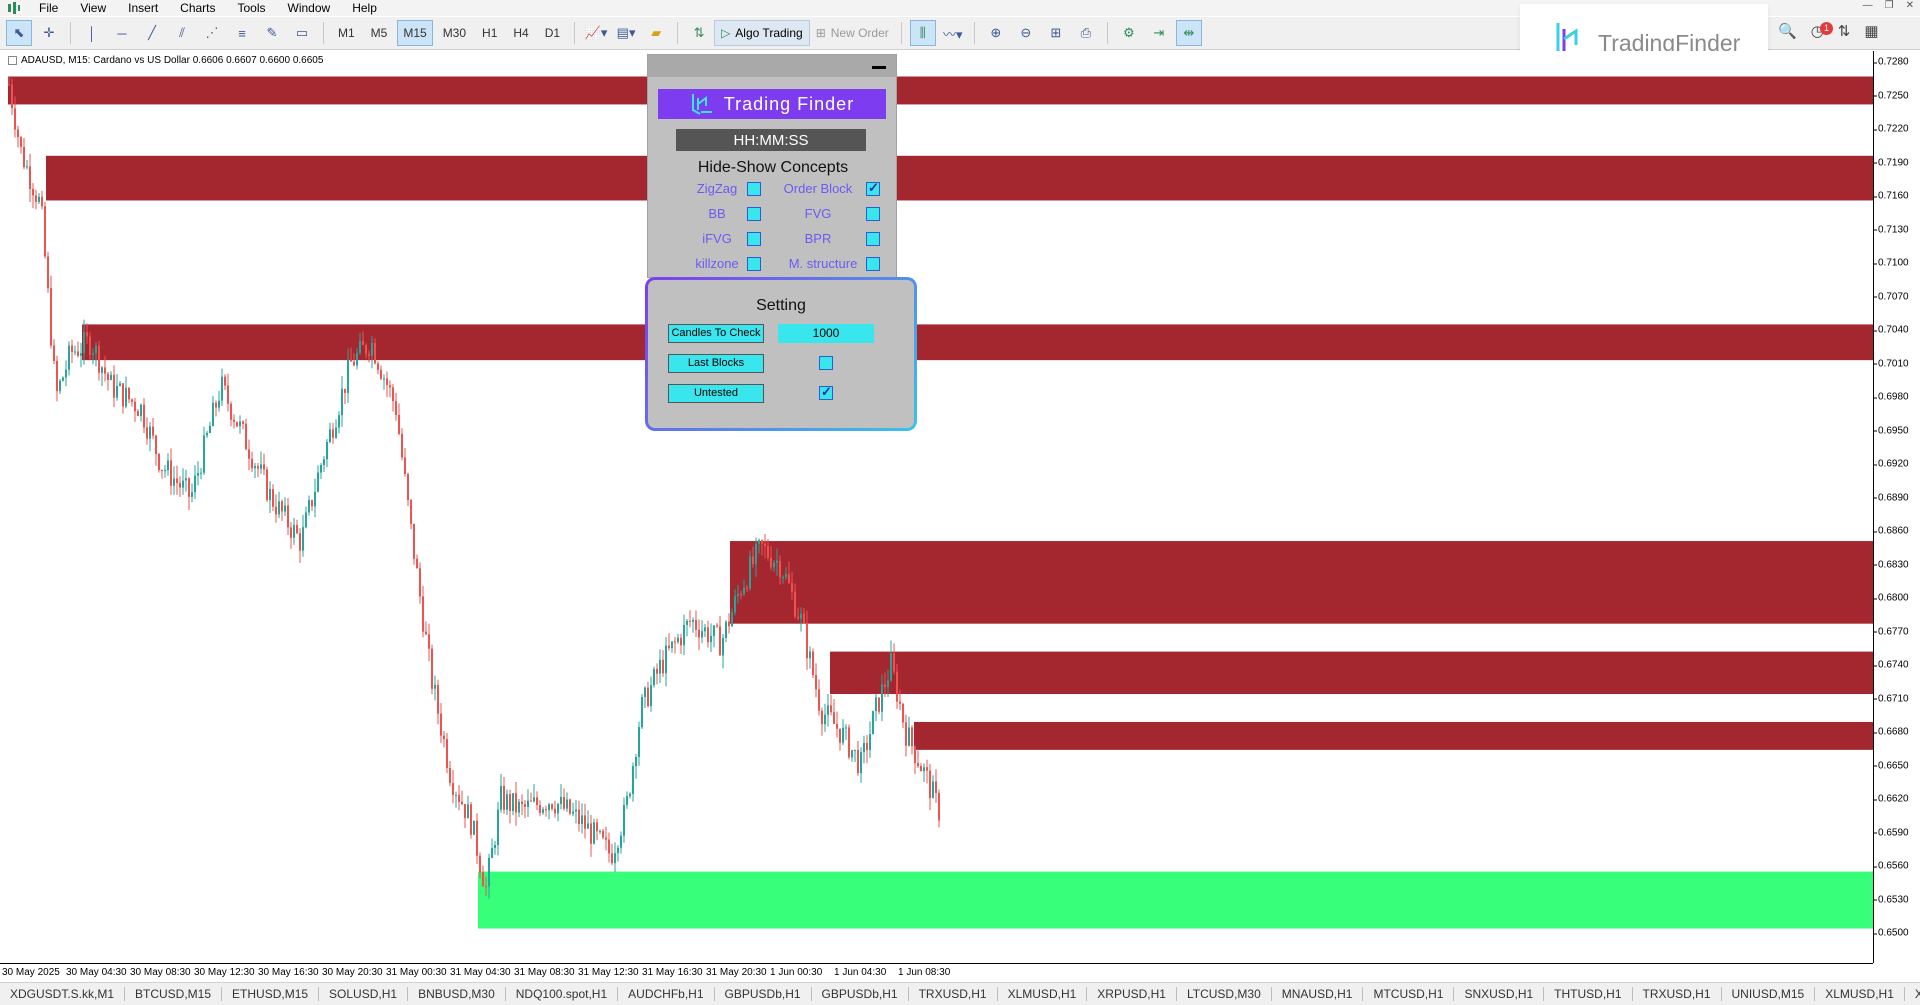  Describe the element at coordinates (736, 972) in the screenshot. I see `time-tick-label: 31 May 20:30` at that location.